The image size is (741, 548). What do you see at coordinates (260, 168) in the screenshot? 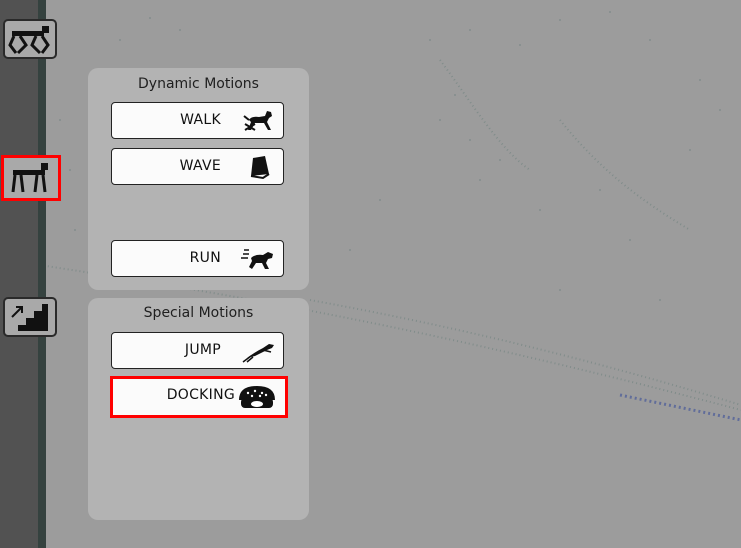
I see `wave-block-icon` at bounding box center [260, 168].